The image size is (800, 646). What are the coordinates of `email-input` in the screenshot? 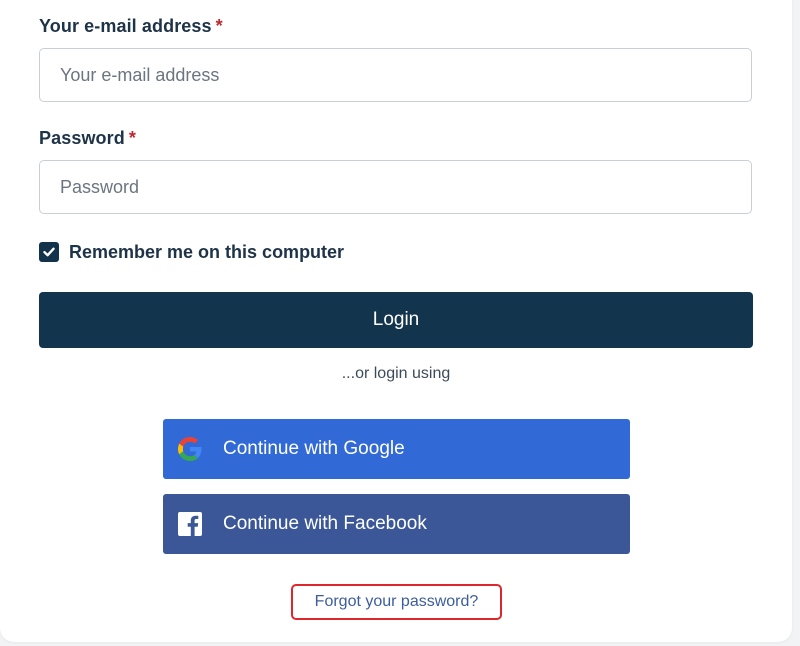 It's located at (395, 75).